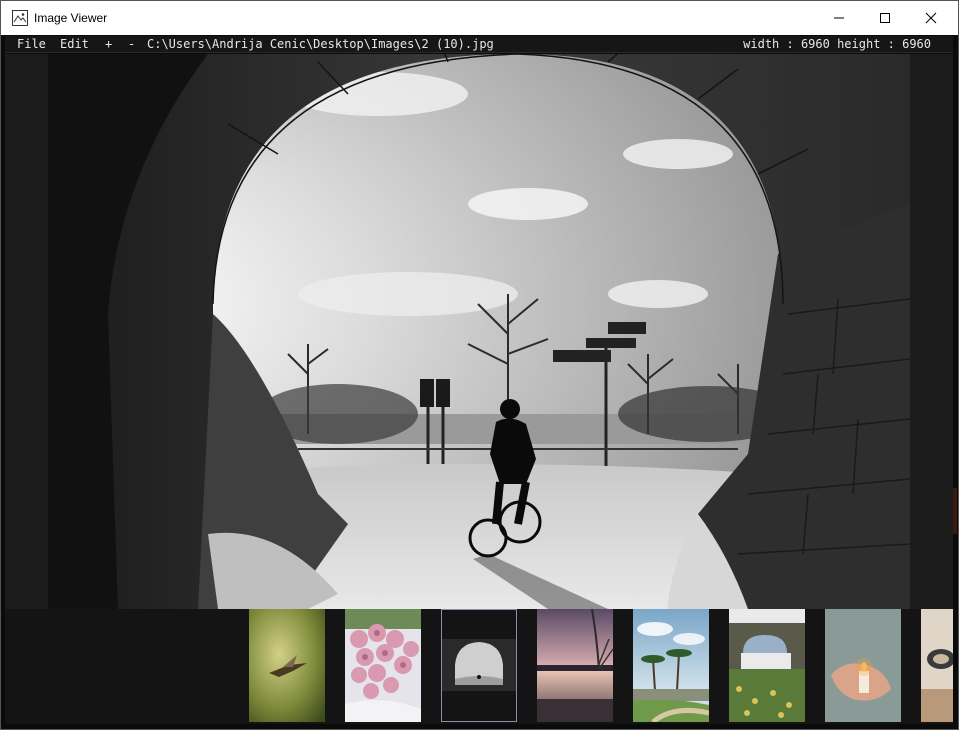 This screenshot has width=959, height=730. What do you see at coordinates (20, 18) in the screenshot?
I see `image-viewer-icon` at bounding box center [20, 18].